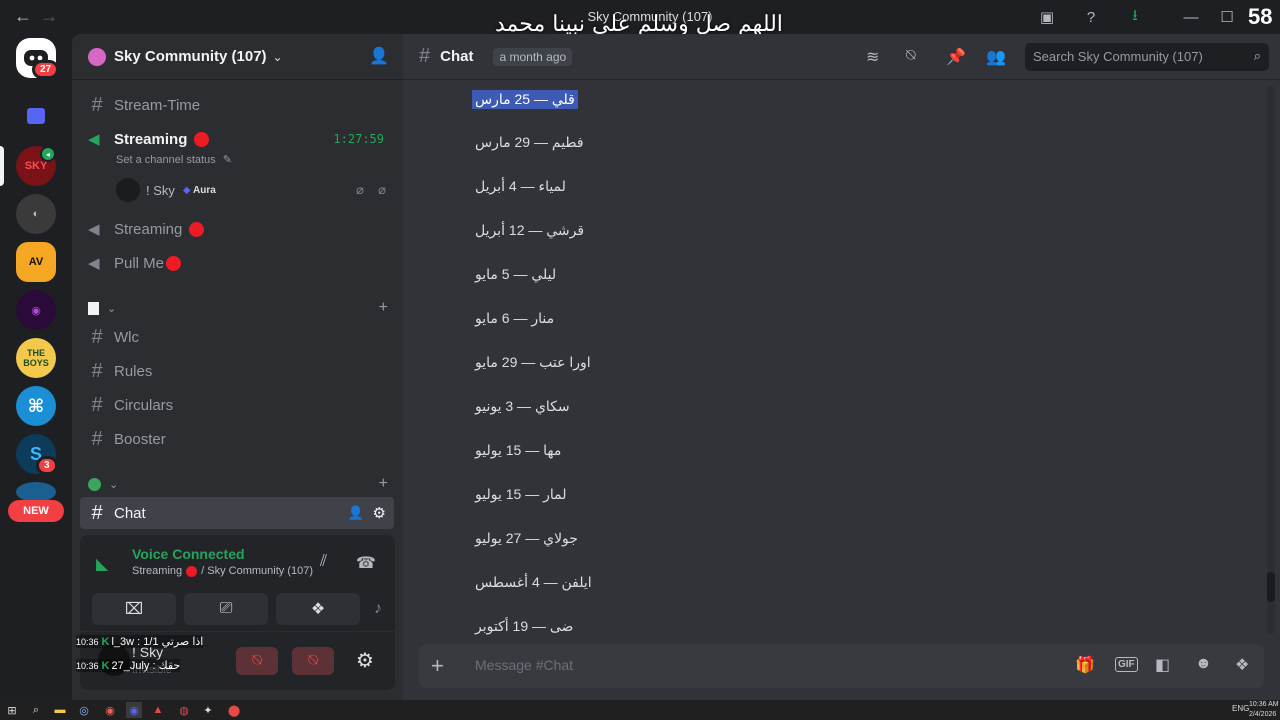  I want to click on set-channel-status: Set a channel status ✎, so click(174, 159).